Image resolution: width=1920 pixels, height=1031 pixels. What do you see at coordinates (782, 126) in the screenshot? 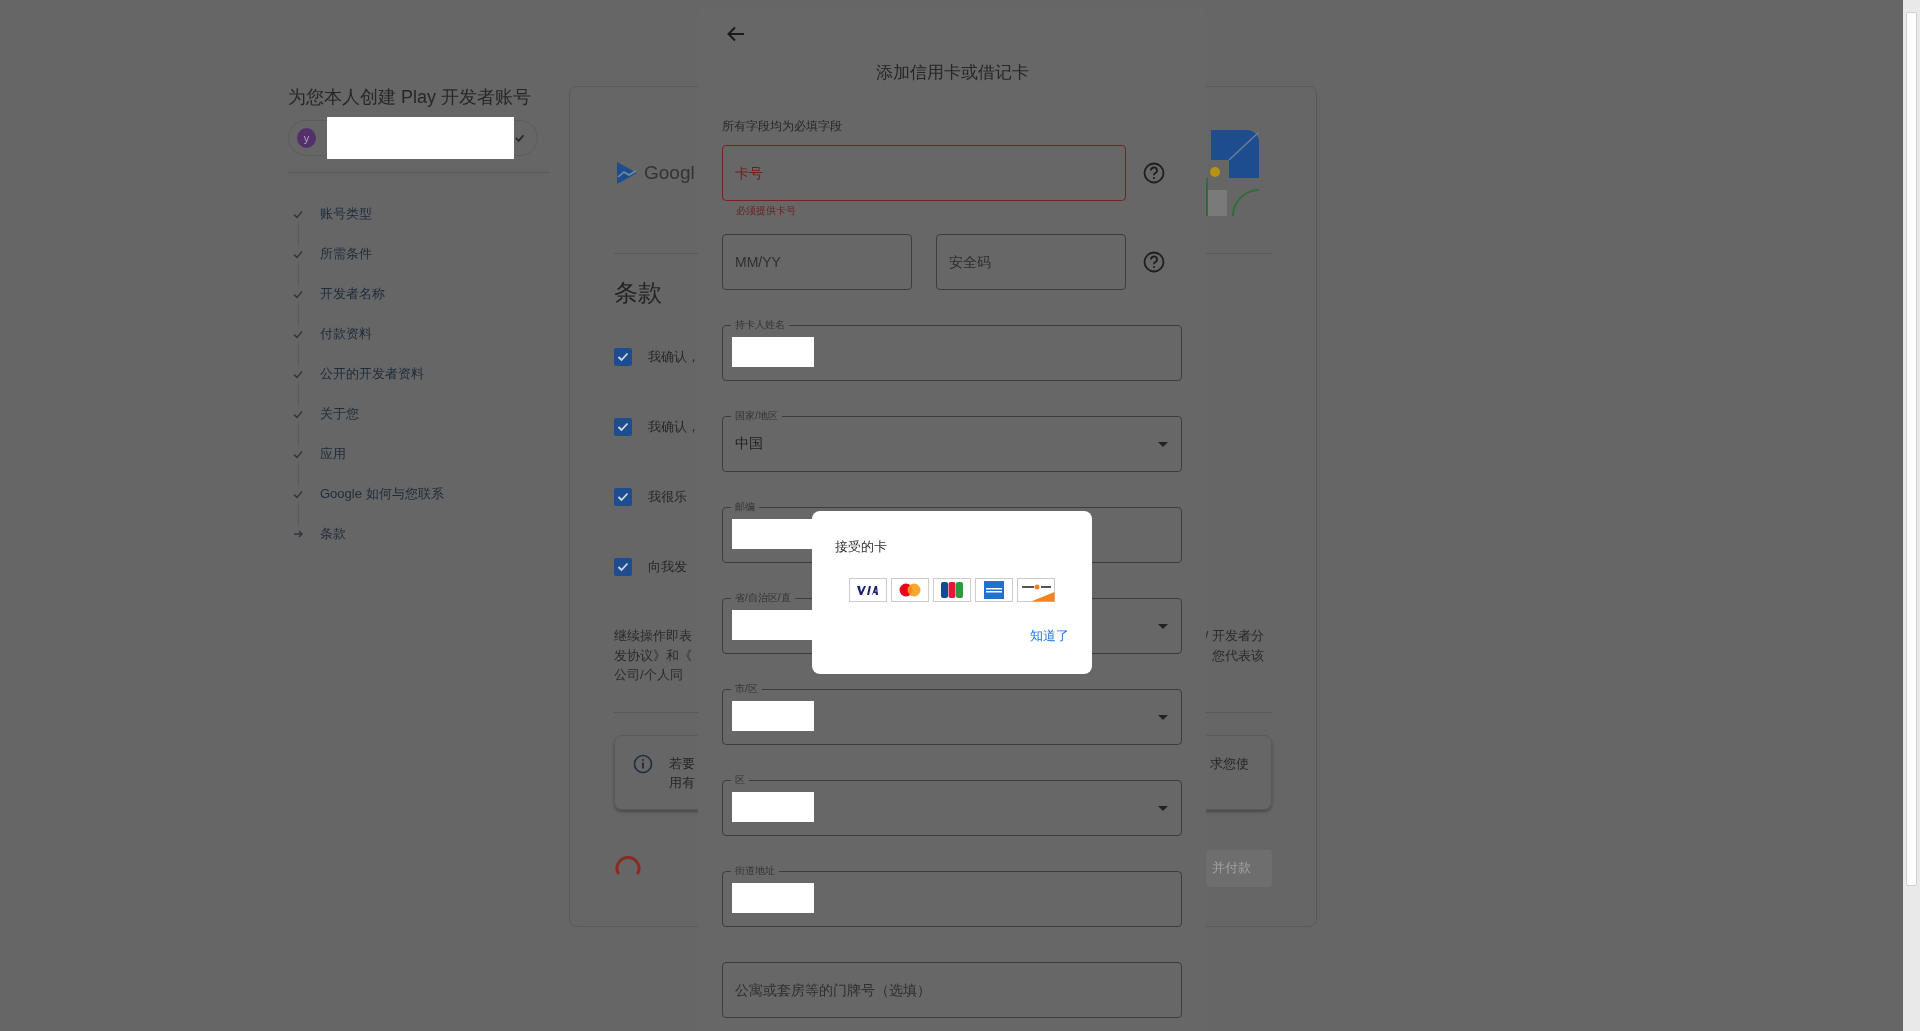
I see `hint-text: 所有字段均为必填字段` at bounding box center [782, 126].